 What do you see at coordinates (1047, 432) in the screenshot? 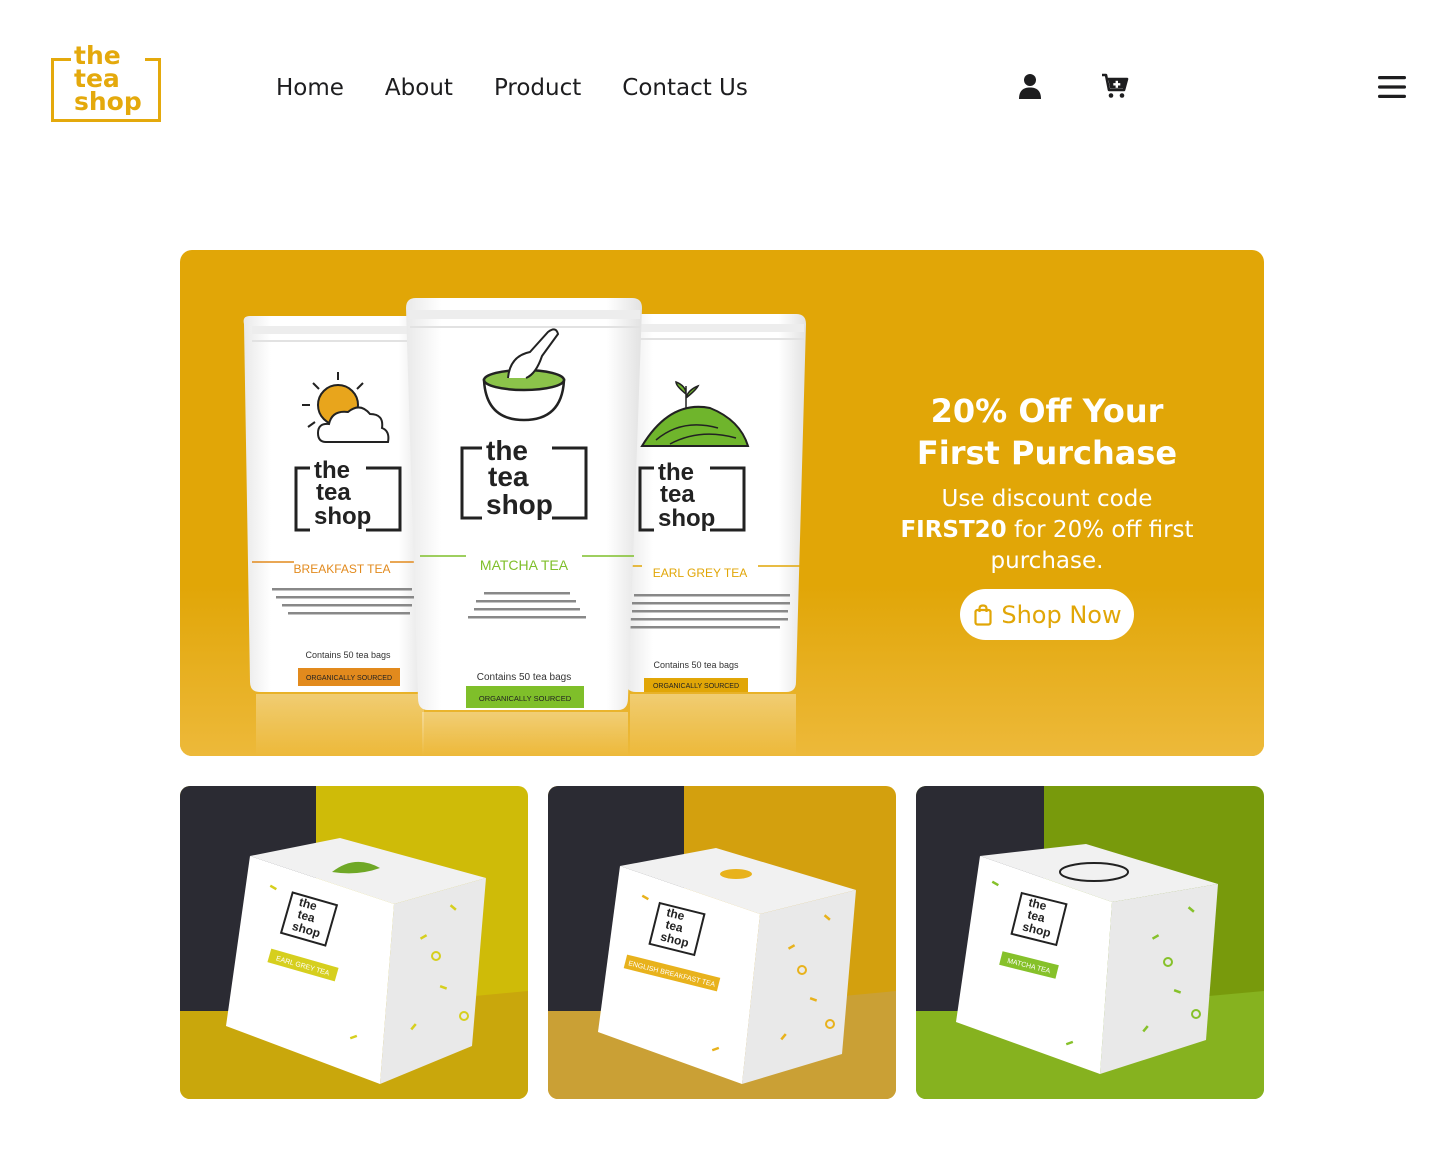
I see `promo-title: 20% Off Your First Purchase` at bounding box center [1047, 432].